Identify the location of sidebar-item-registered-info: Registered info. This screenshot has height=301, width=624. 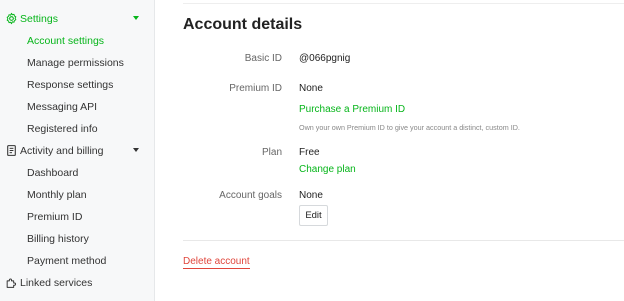
(62, 129).